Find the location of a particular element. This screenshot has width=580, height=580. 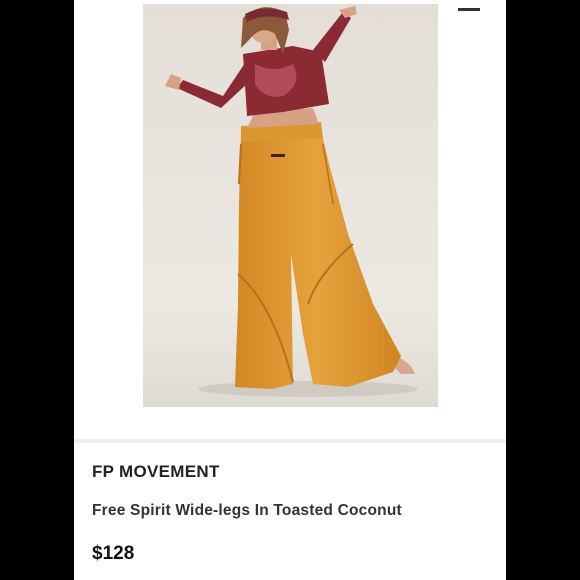

product-price: $128 is located at coordinates (113, 553).